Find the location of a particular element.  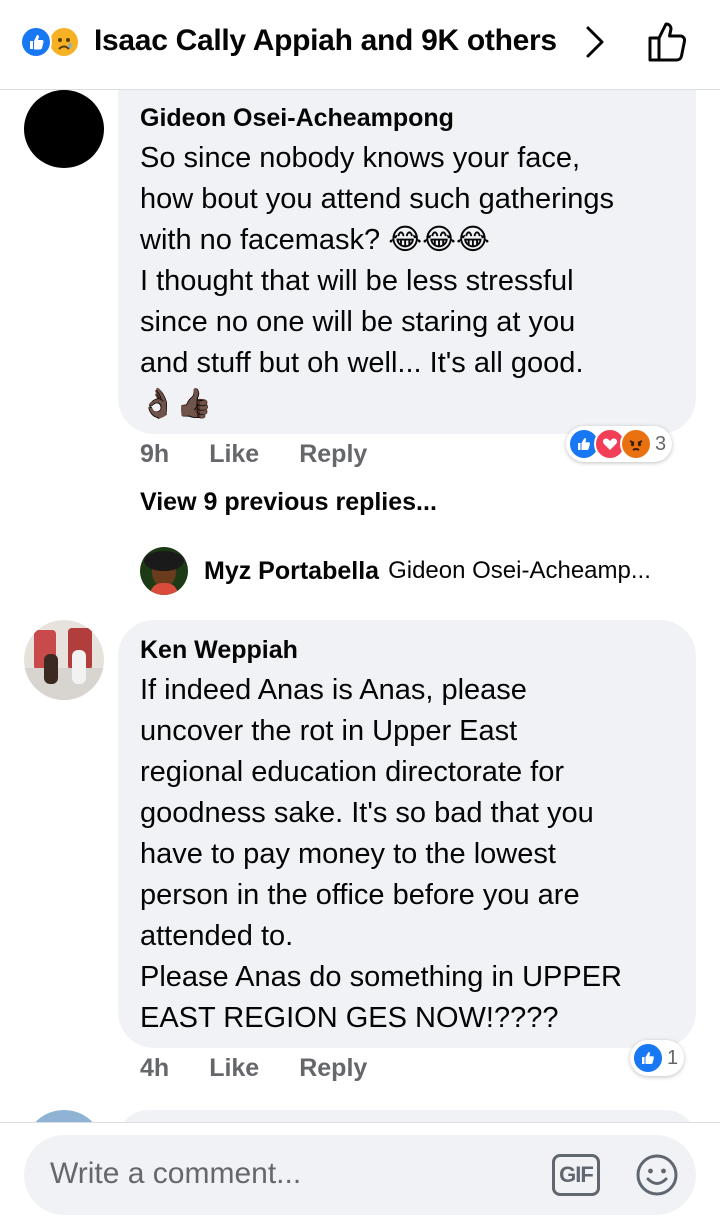

comment-author: Gideon Osei-Acheampong is located at coordinates (377, 118).